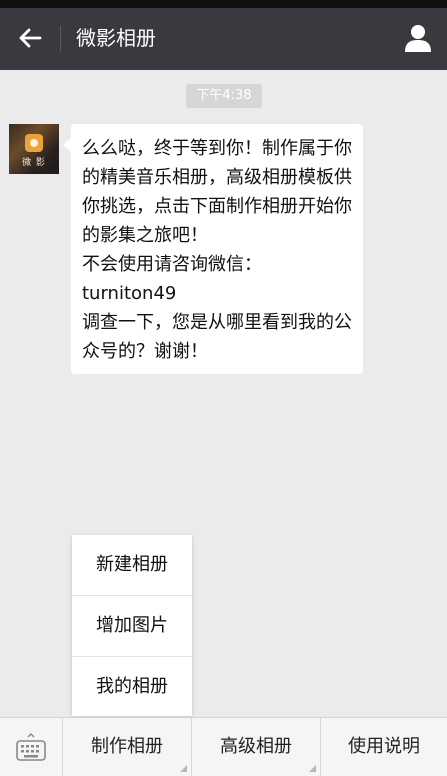 This screenshot has height=776, width=447. Describe the element at coordinates (132, 565) in the screenshot. I see `menu-item-new-album: 新建相册` at that location.